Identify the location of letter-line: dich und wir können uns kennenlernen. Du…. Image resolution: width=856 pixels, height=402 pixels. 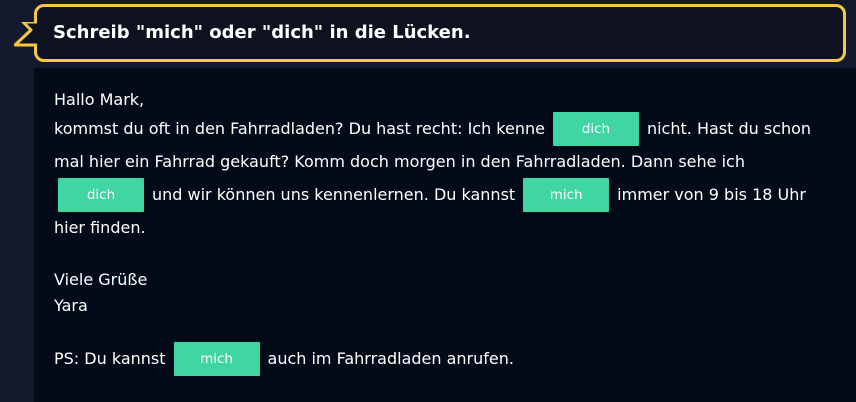
(444, 194).